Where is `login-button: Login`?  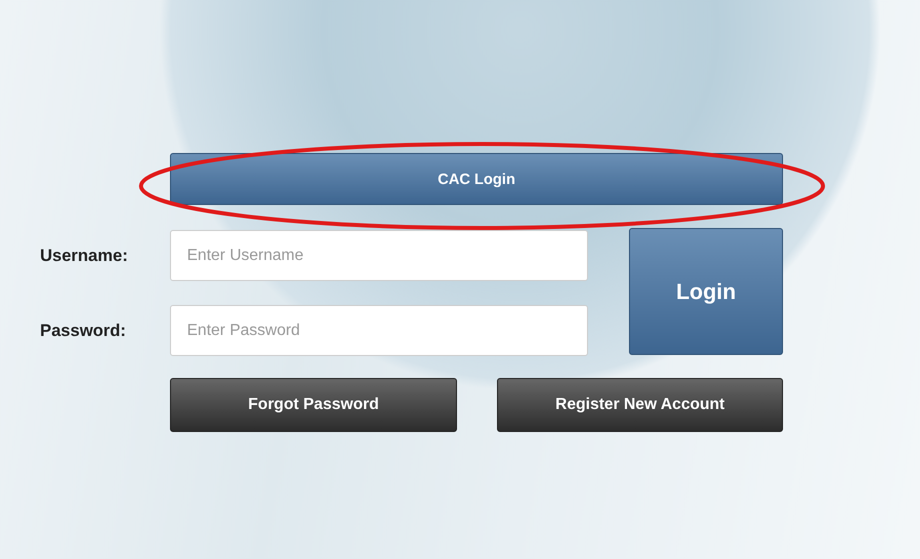 login-button: Login is located at coordinates (706, 291).